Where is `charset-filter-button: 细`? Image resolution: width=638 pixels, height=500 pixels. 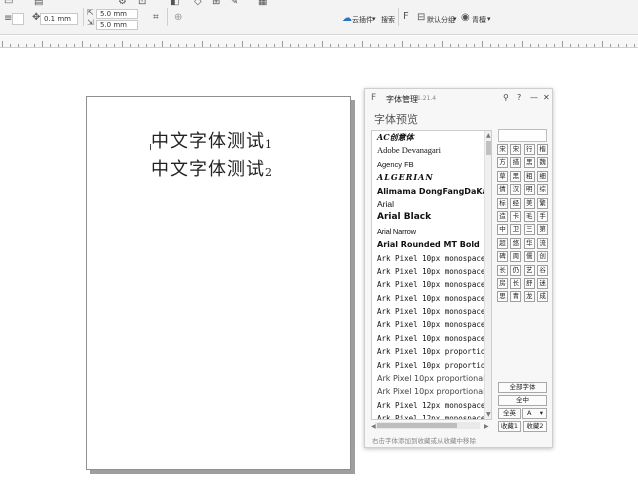
charset-filter-button: 细 is located at coordinates (543, 176).